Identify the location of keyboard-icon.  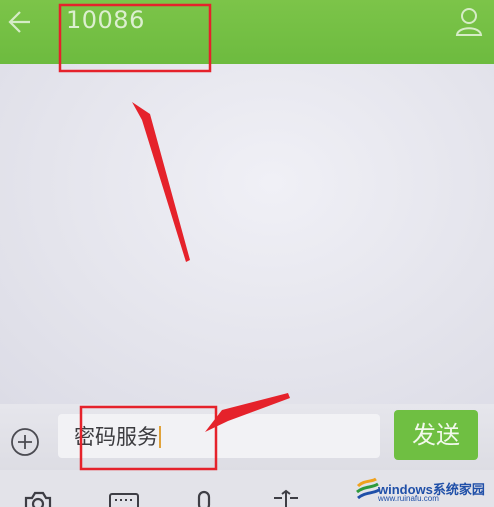
(124, 500).